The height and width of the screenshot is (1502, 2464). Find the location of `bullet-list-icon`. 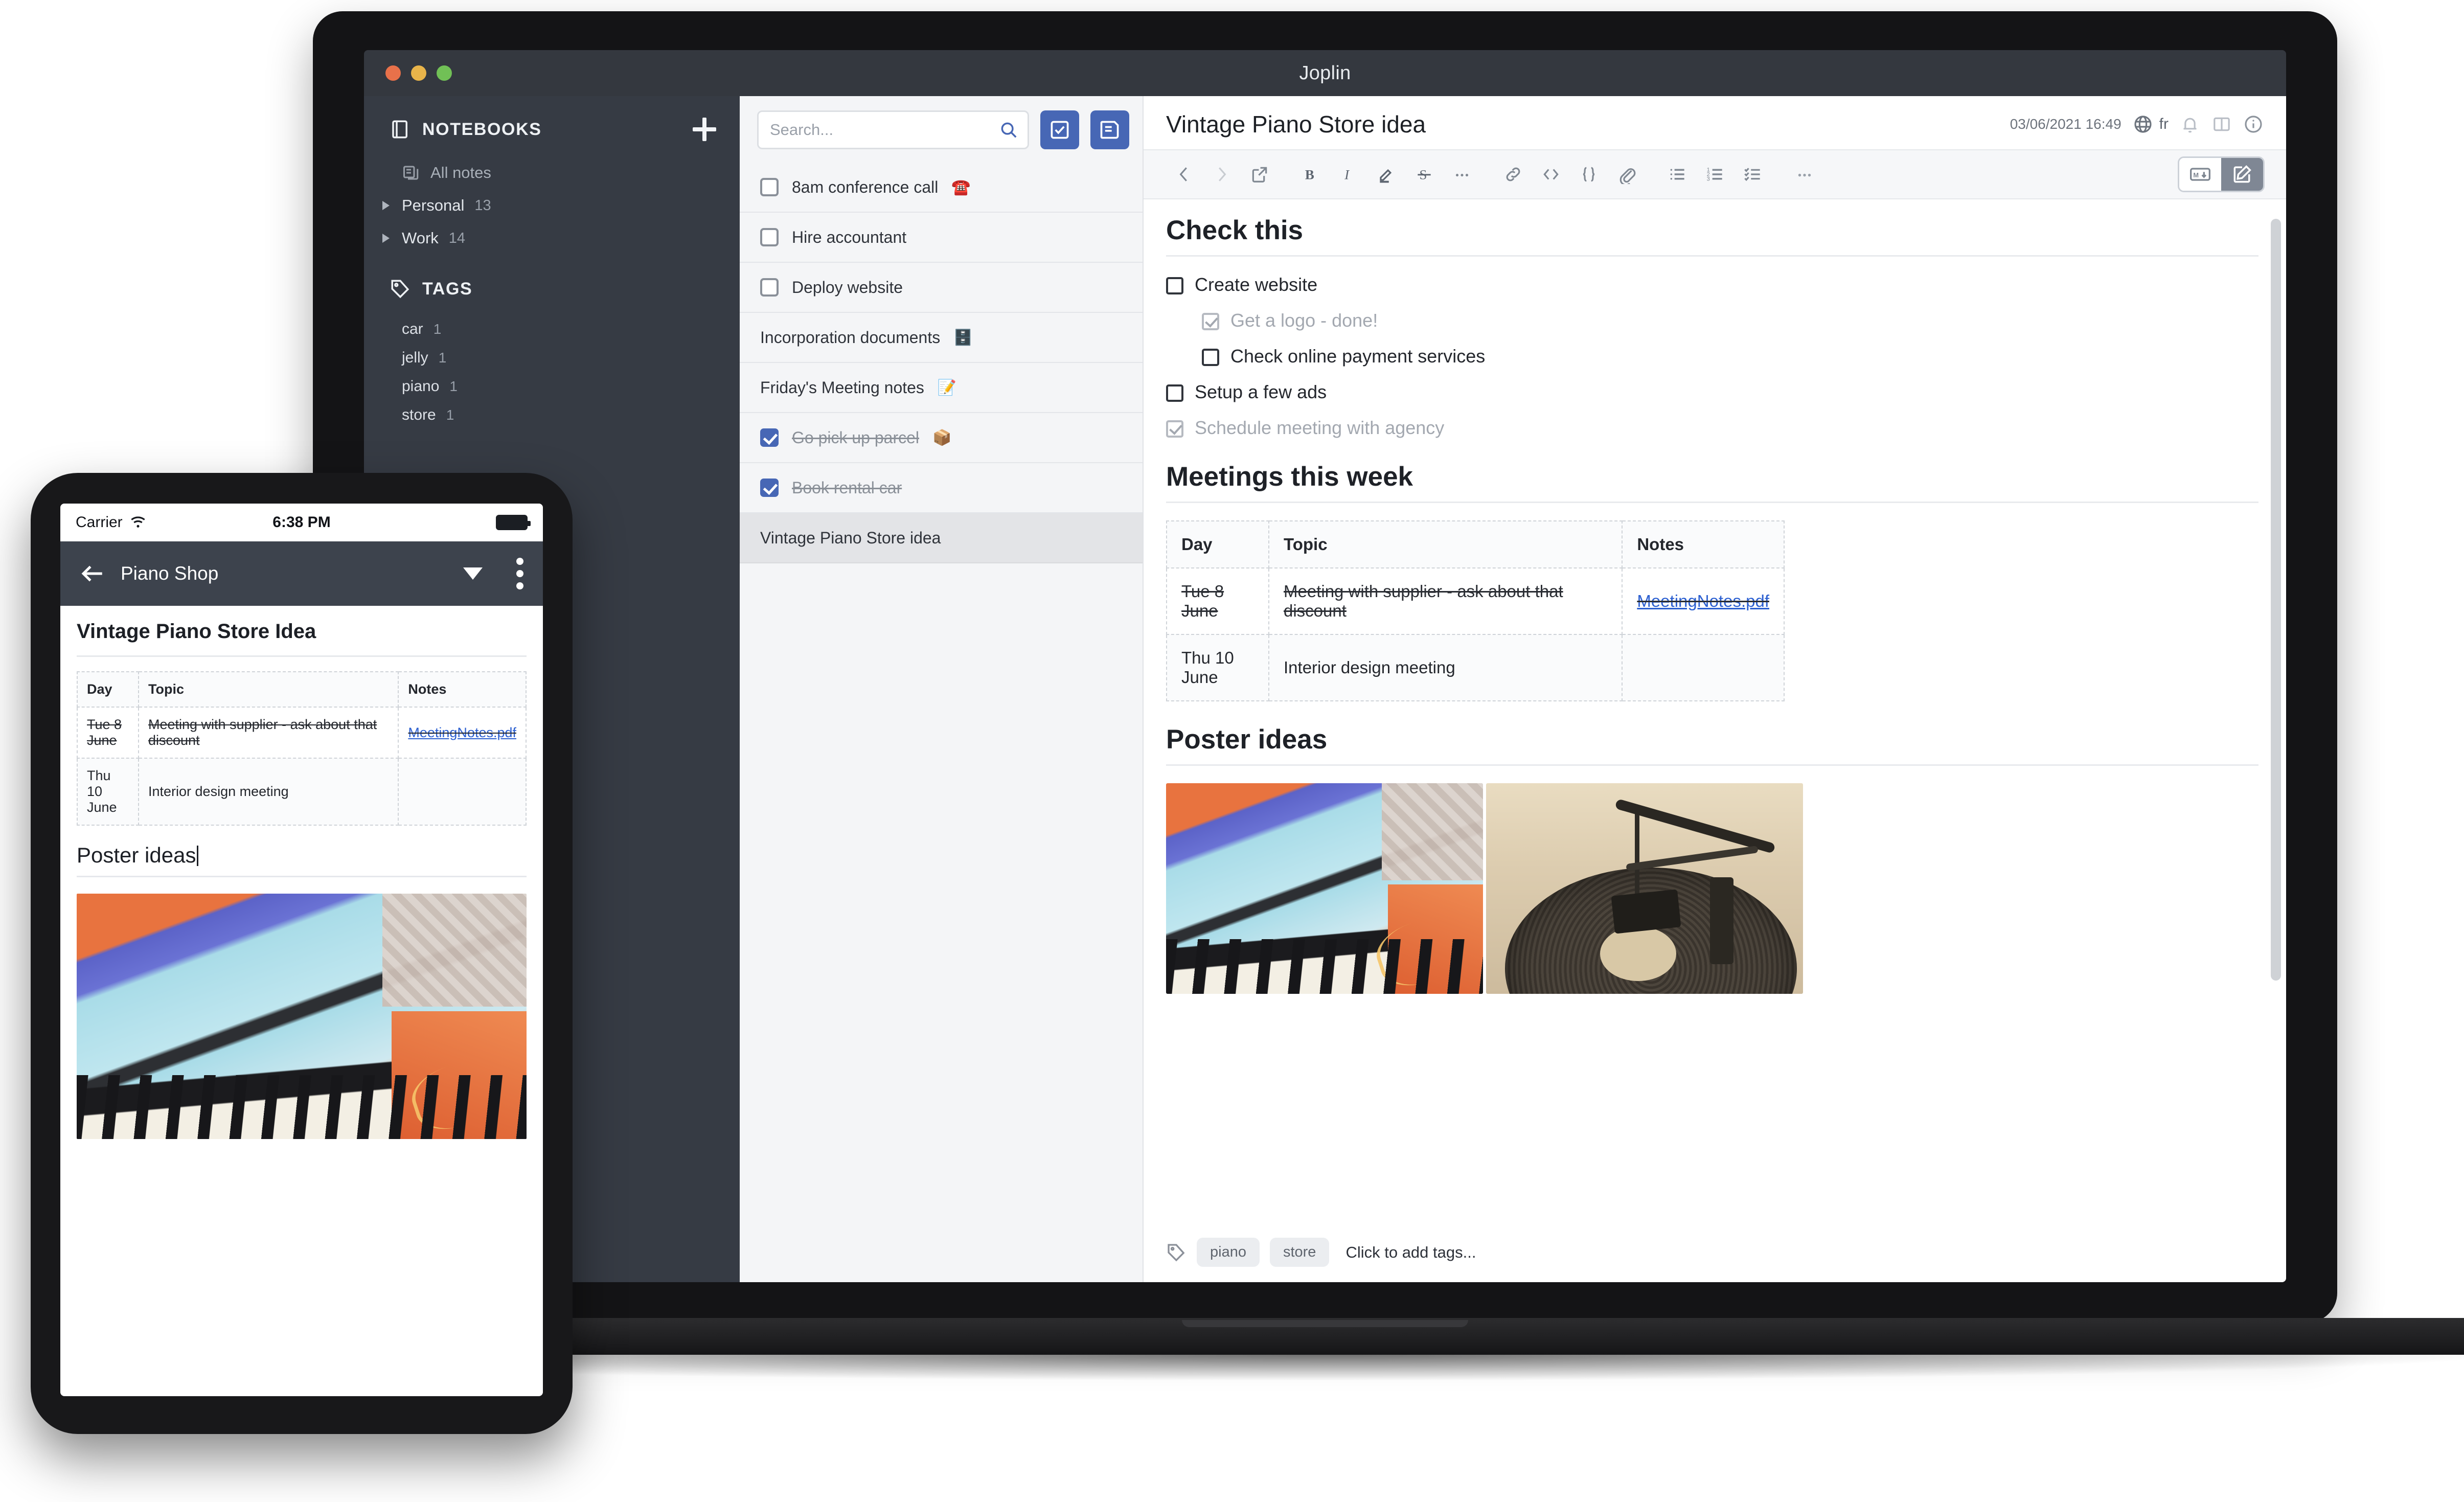

bullet-list-icon is located at coordinates (1678, 174).